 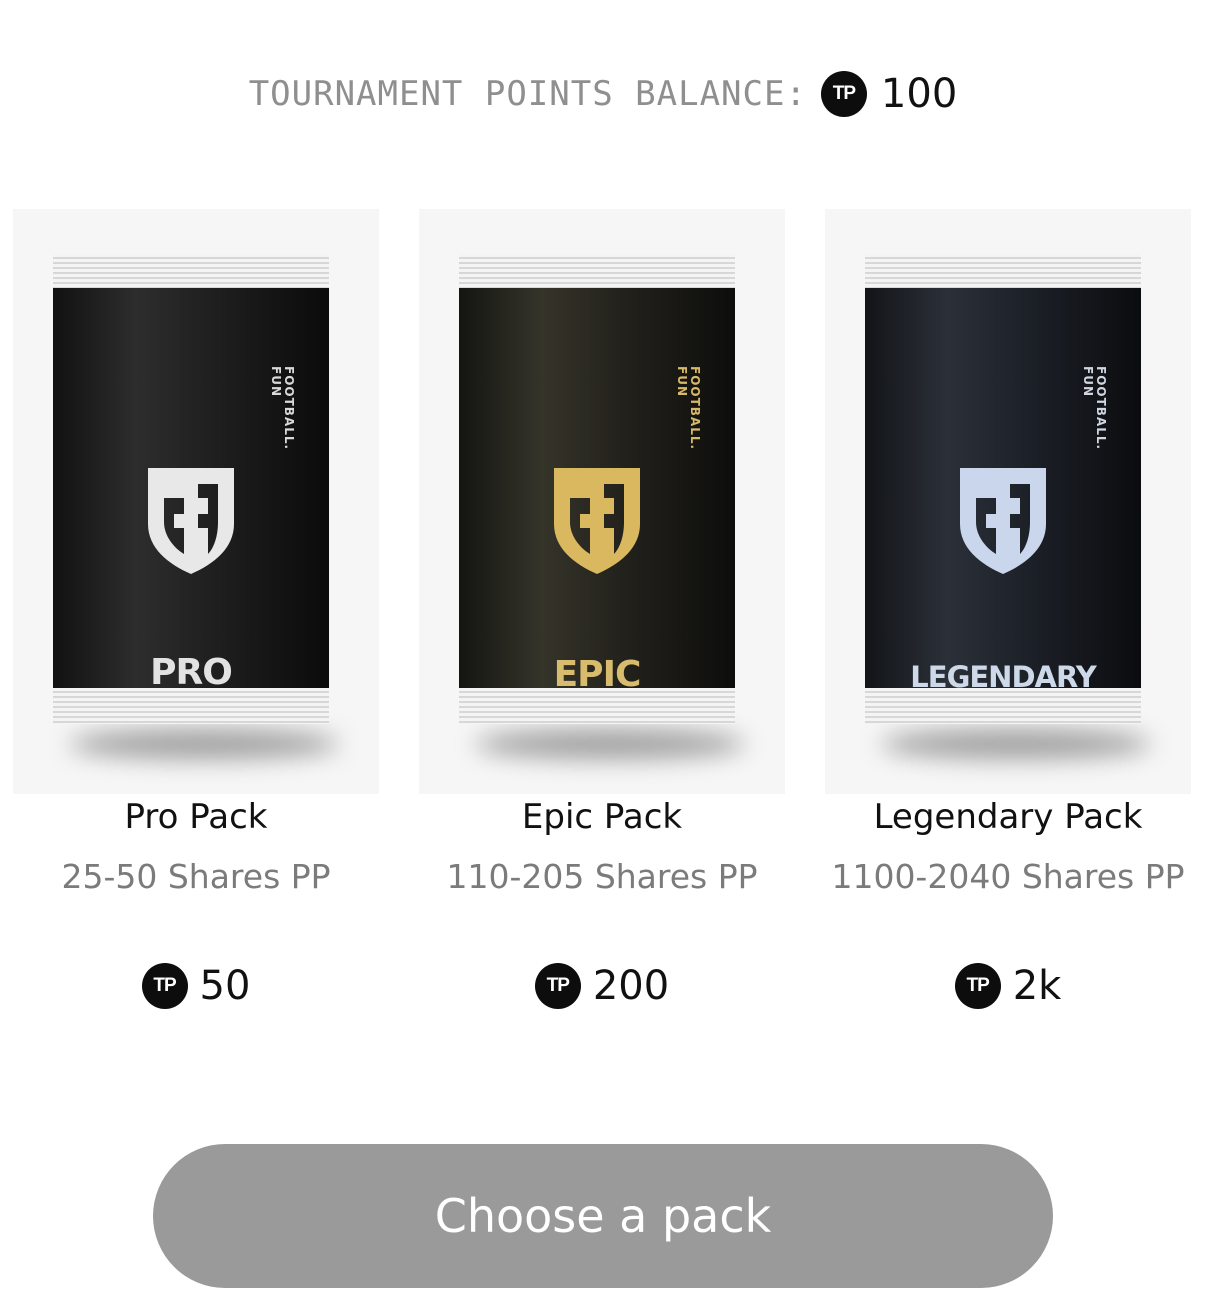 What do you see at coordinates (602, 817) in the screenshot?
I see `pack-title: Epic Pack` at bounding box center [602, 817].